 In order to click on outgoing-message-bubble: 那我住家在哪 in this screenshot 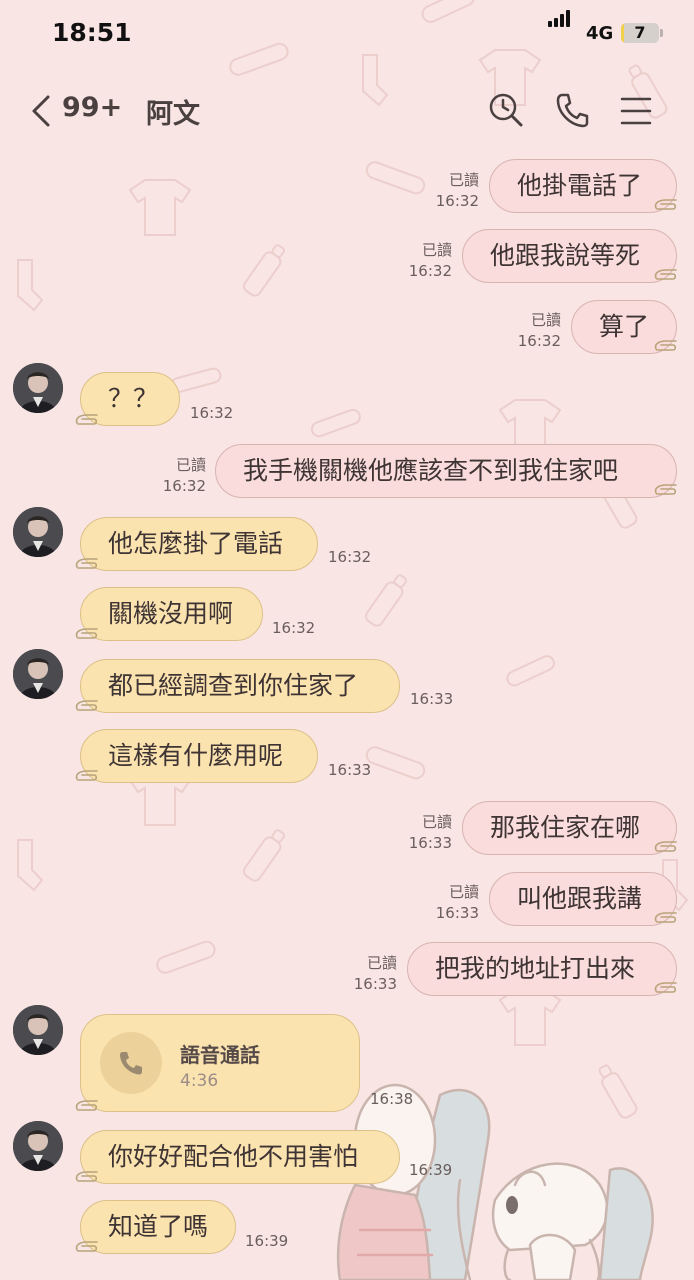, I will do `click(569, 828)`.